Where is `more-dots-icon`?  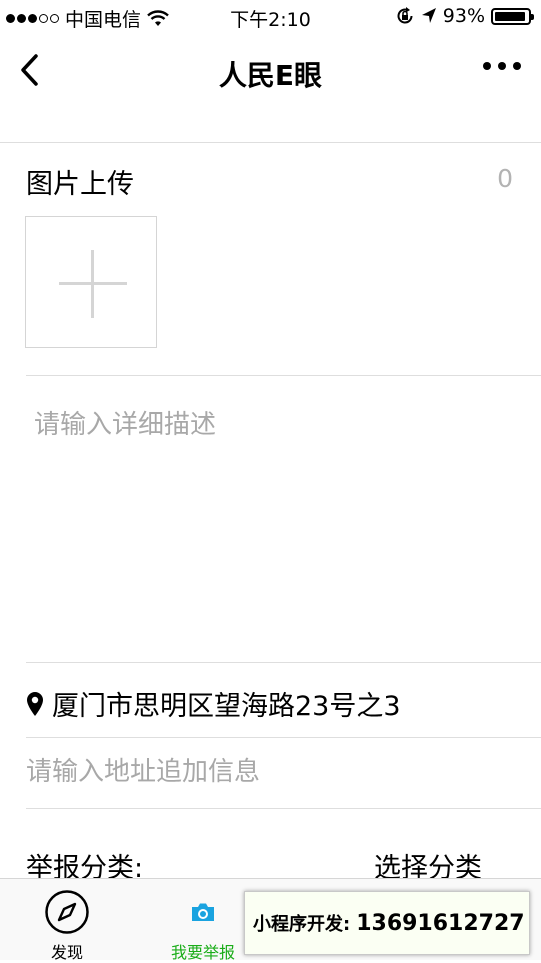 more-dots-icon is located at coordinates (502, 66).